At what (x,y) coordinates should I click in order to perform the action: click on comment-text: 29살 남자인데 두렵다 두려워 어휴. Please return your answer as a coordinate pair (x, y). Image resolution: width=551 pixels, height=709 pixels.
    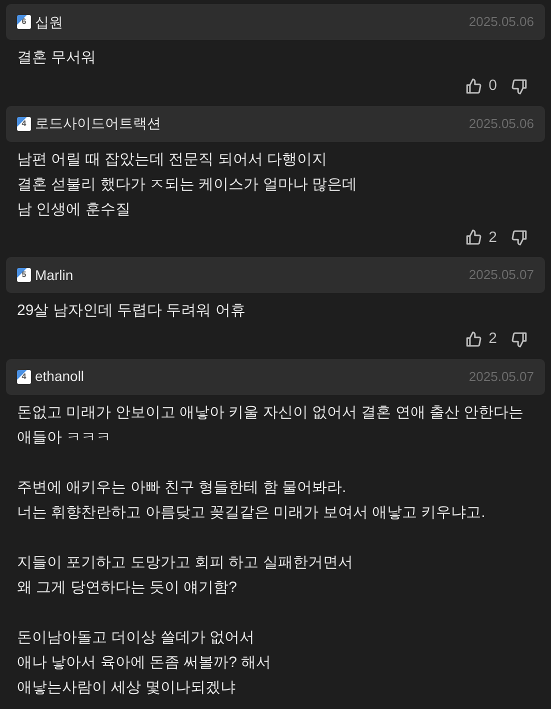
    Looking at the image, I should click on (131, 311).